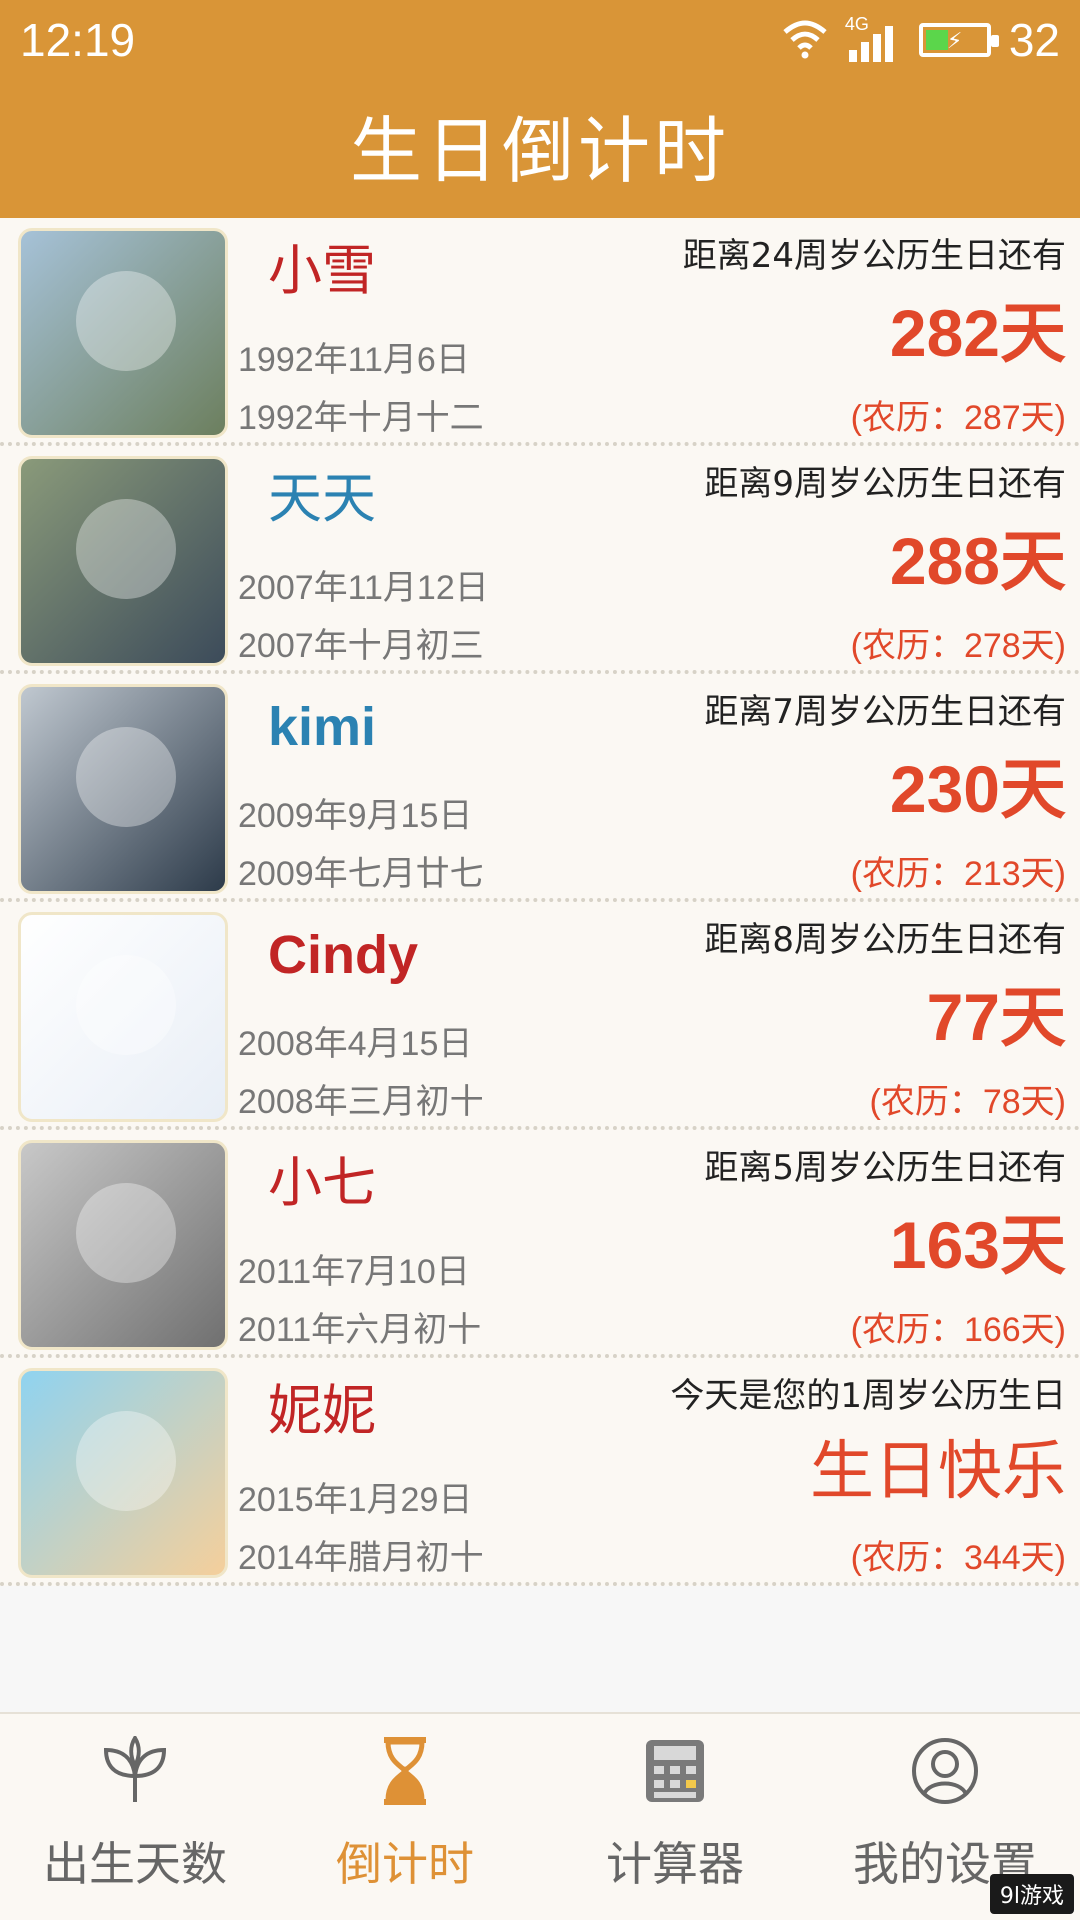  I want to click on person-name: 妮妮, so click(322, 1410).